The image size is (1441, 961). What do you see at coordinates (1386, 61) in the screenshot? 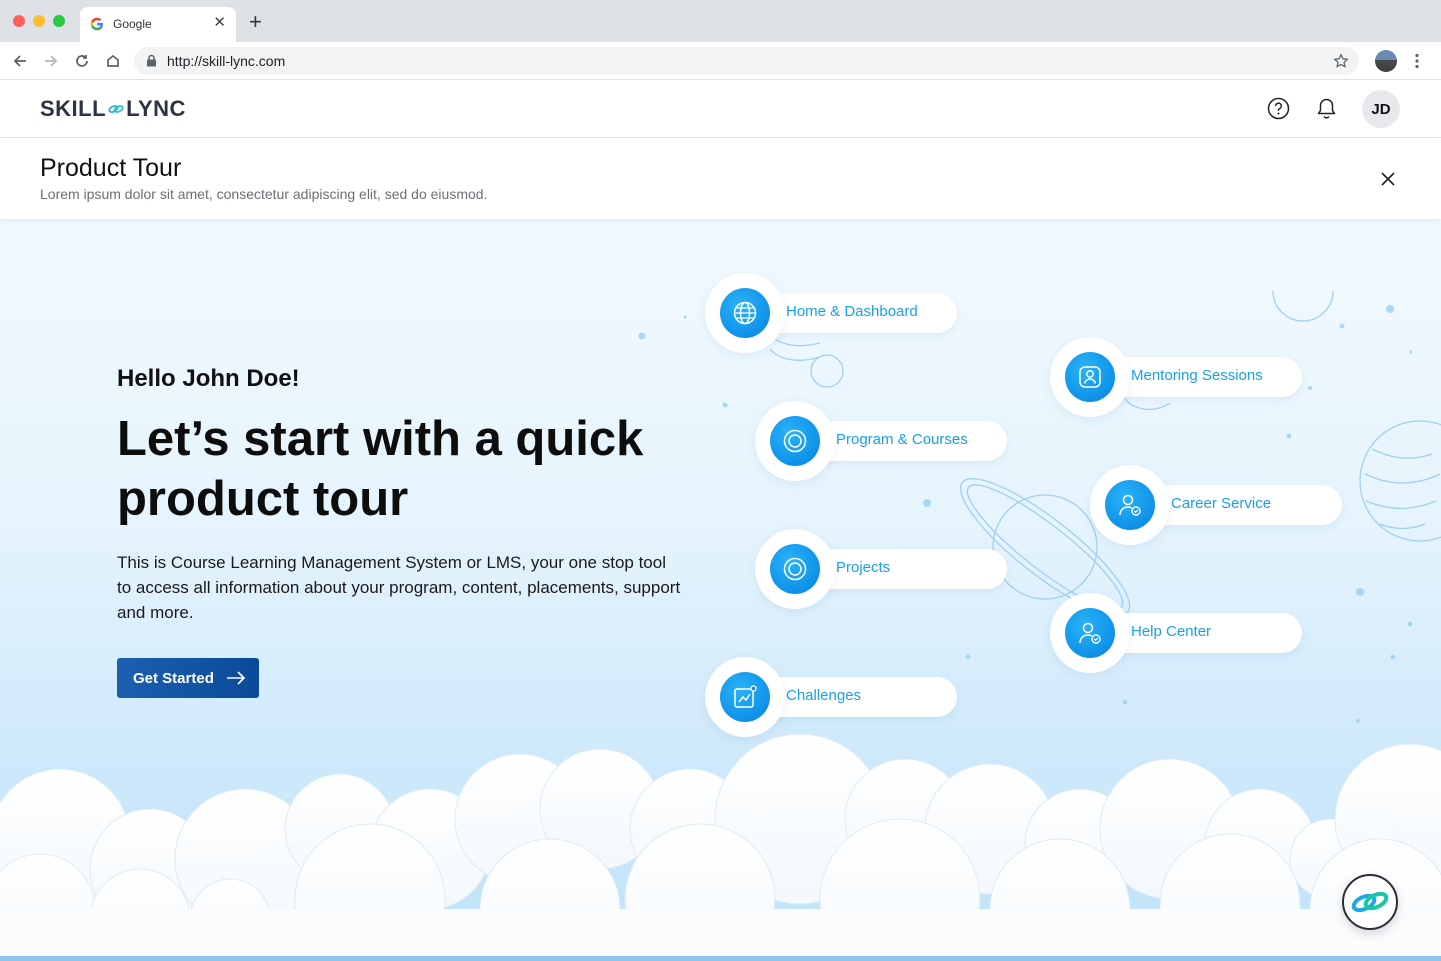
I see `browser-profile-avatar` at bounding box center [1386, 61].